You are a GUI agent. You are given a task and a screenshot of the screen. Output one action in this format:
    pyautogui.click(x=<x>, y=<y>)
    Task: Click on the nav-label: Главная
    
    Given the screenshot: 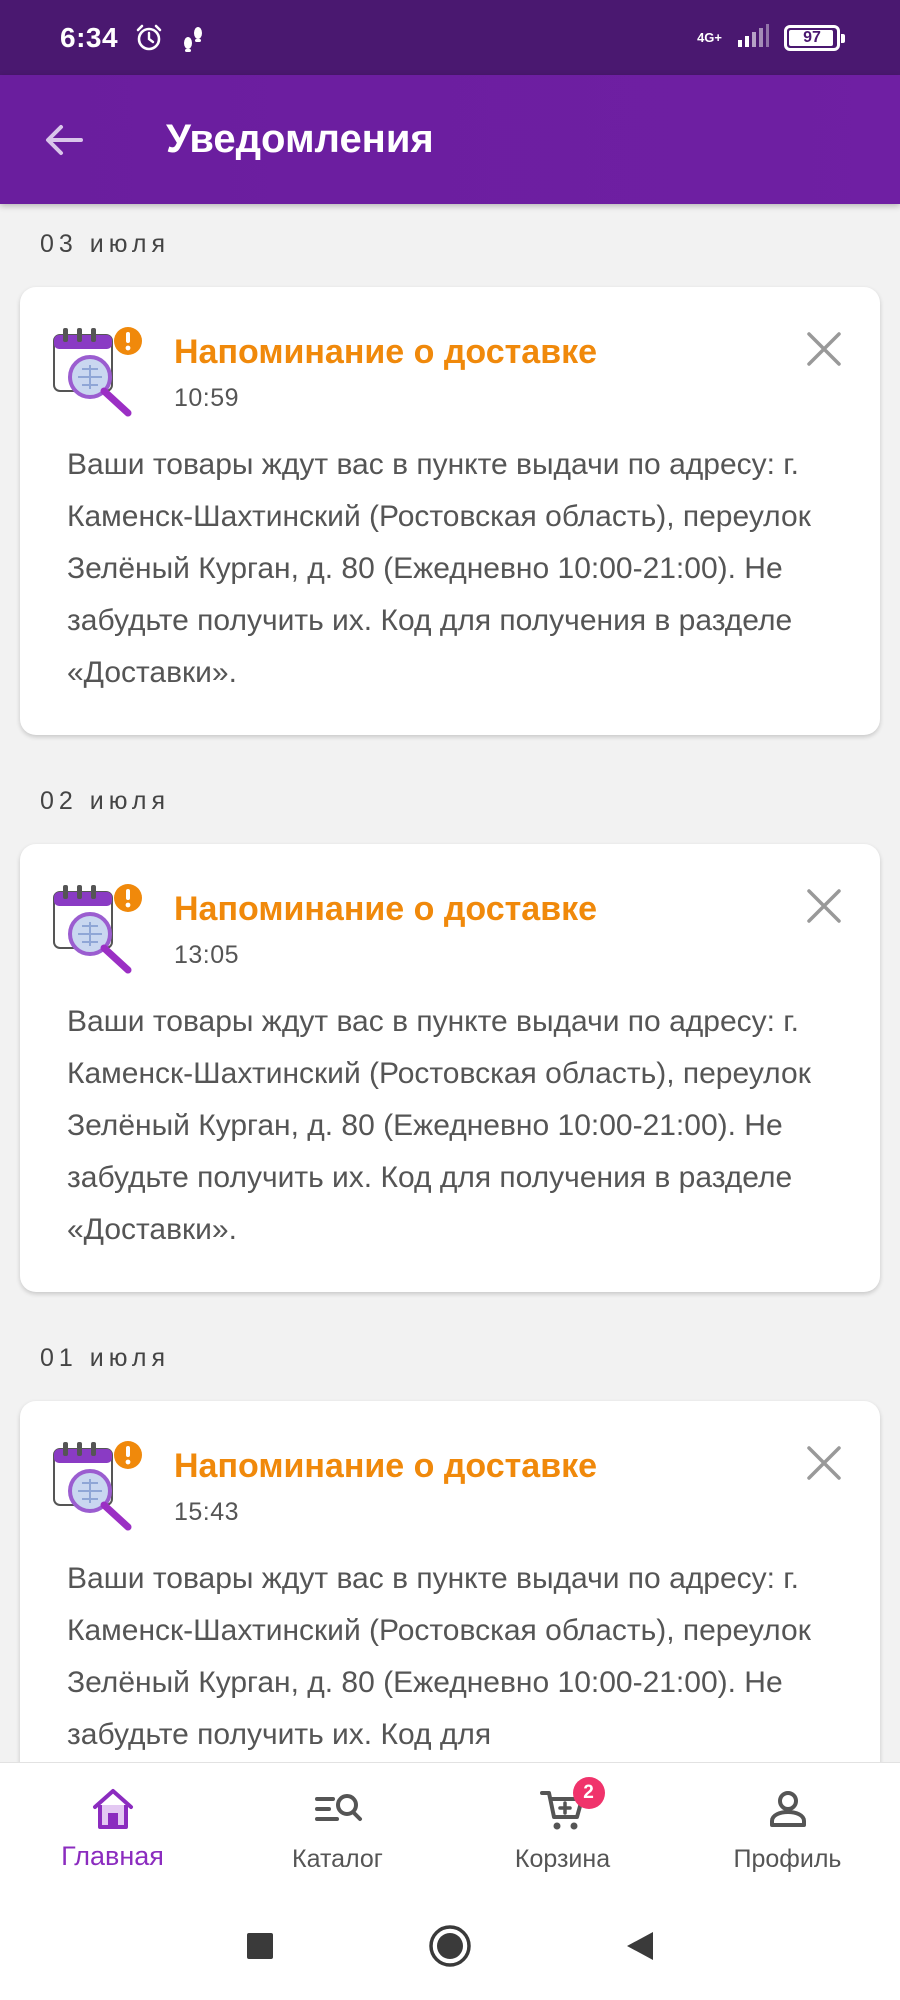 What is the action you would take?
    pyautogui.click(x=112, y=1856)
    